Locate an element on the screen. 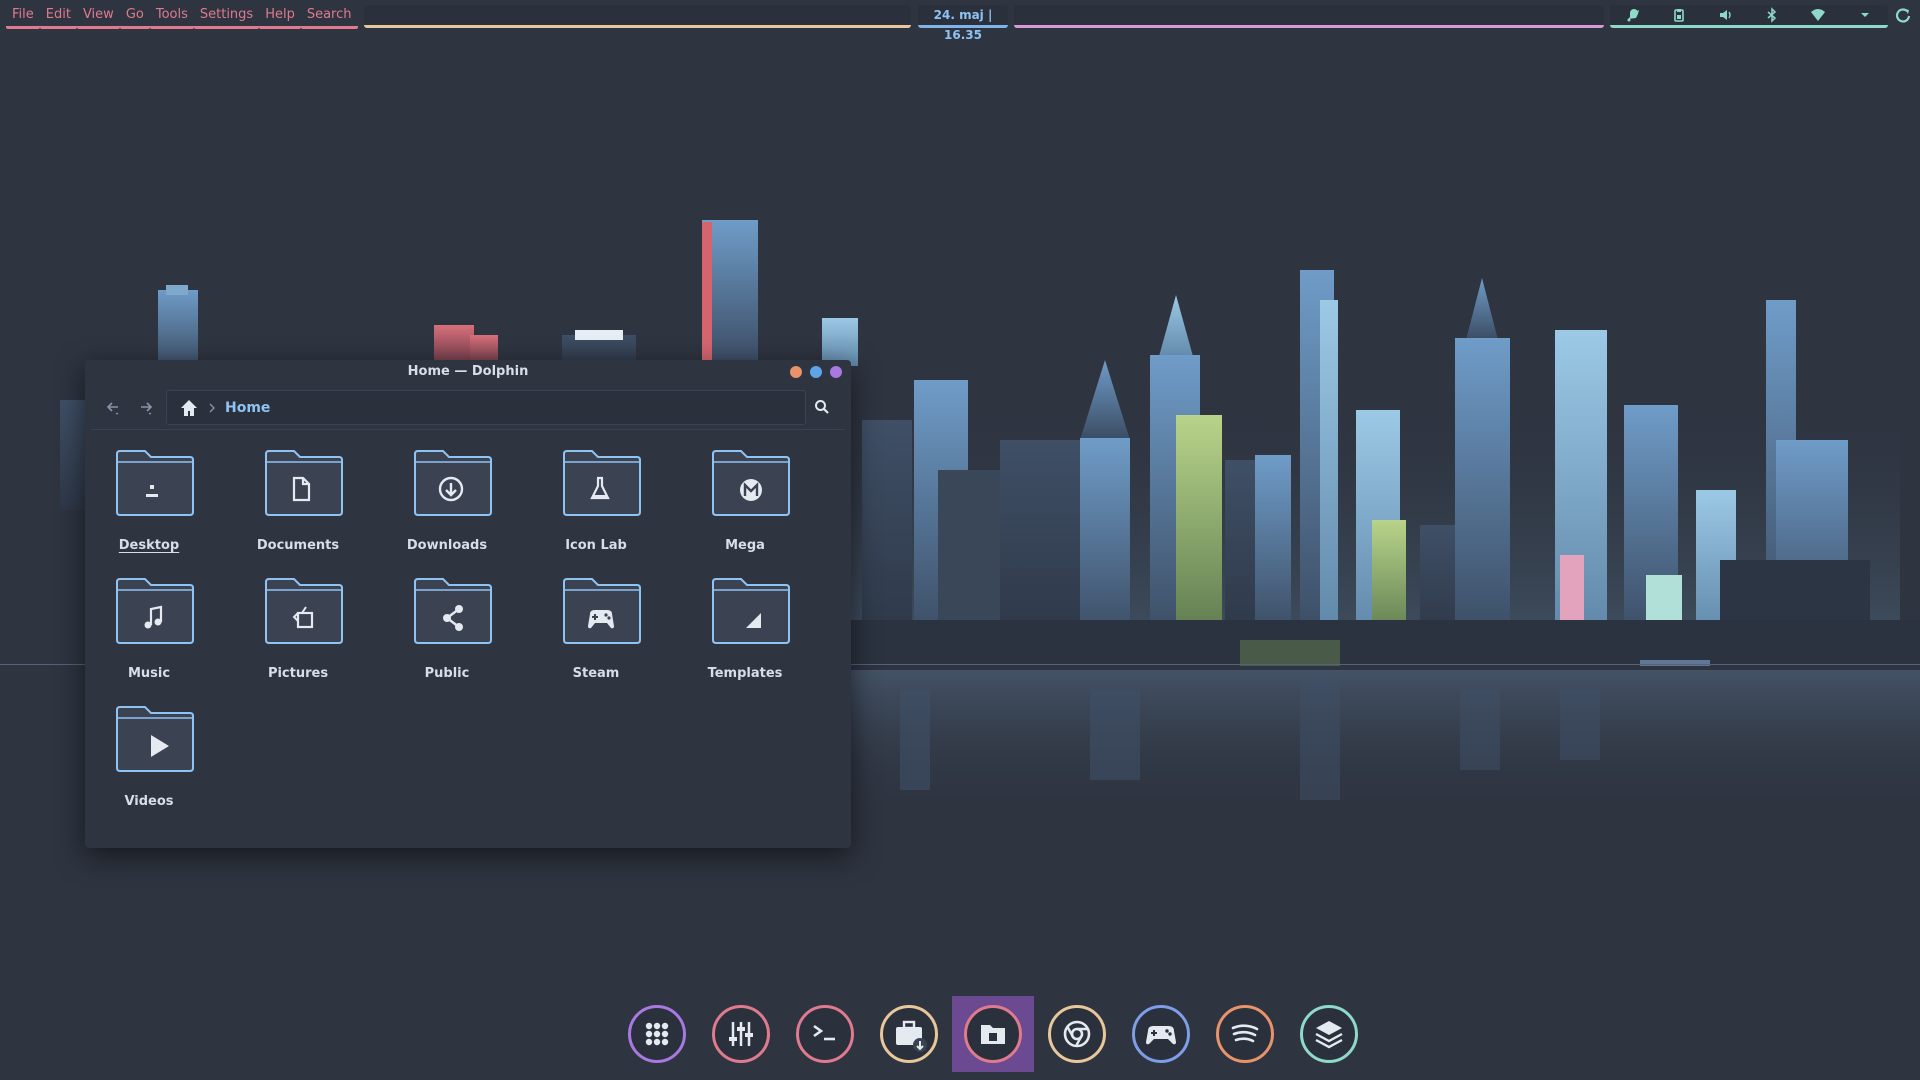  layers-icon is located at coordinates (1329, 1035).